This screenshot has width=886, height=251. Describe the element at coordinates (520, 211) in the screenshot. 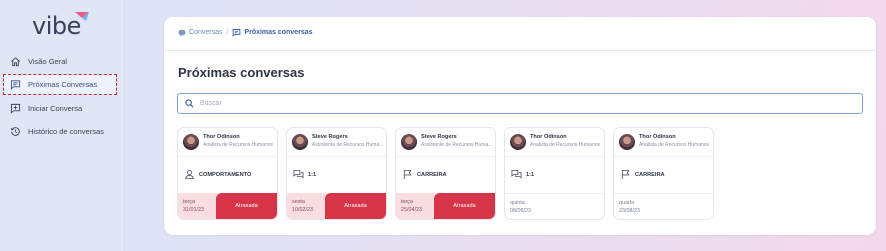

I see `date: 08/06/23` at that location.